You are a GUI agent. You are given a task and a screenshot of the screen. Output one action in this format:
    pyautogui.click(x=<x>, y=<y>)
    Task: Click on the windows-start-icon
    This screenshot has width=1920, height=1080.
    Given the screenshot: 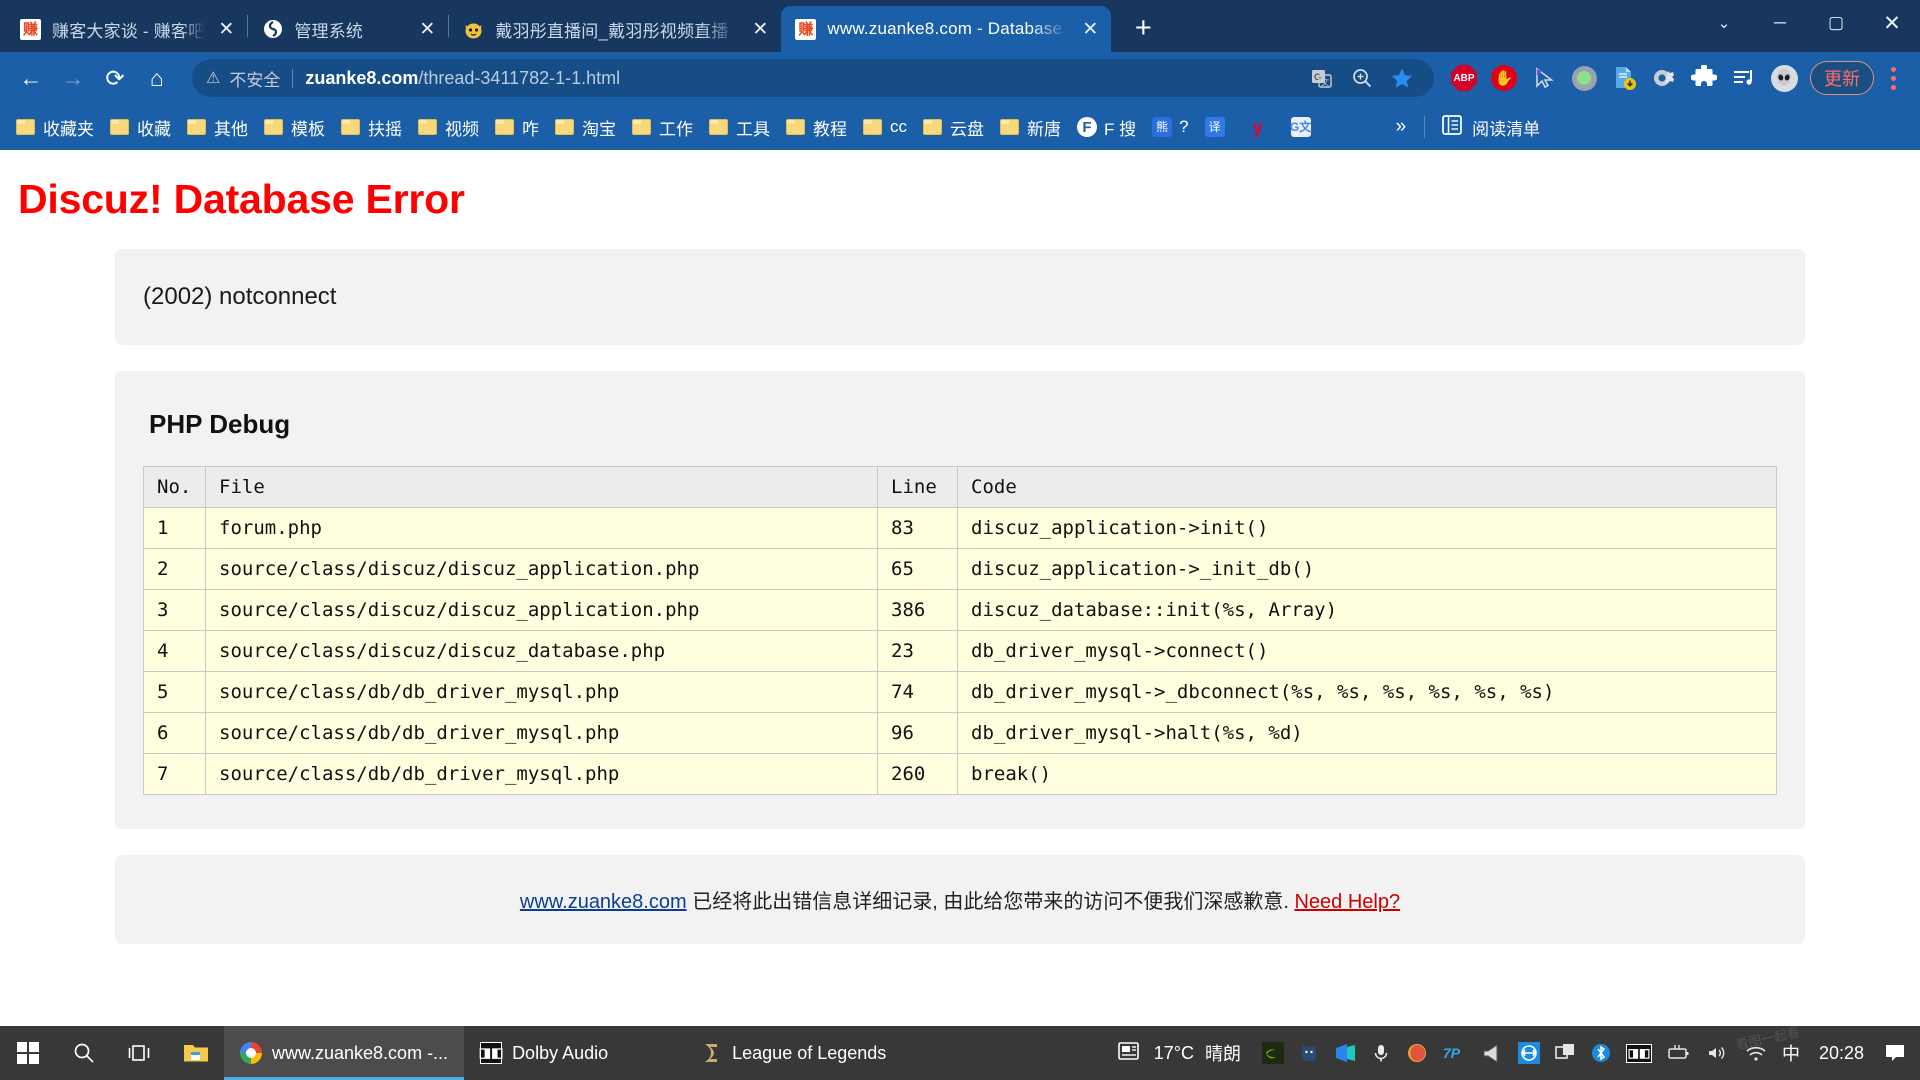 What is the action you would take?
    pyautogui.click(x=28, y=1053)
    